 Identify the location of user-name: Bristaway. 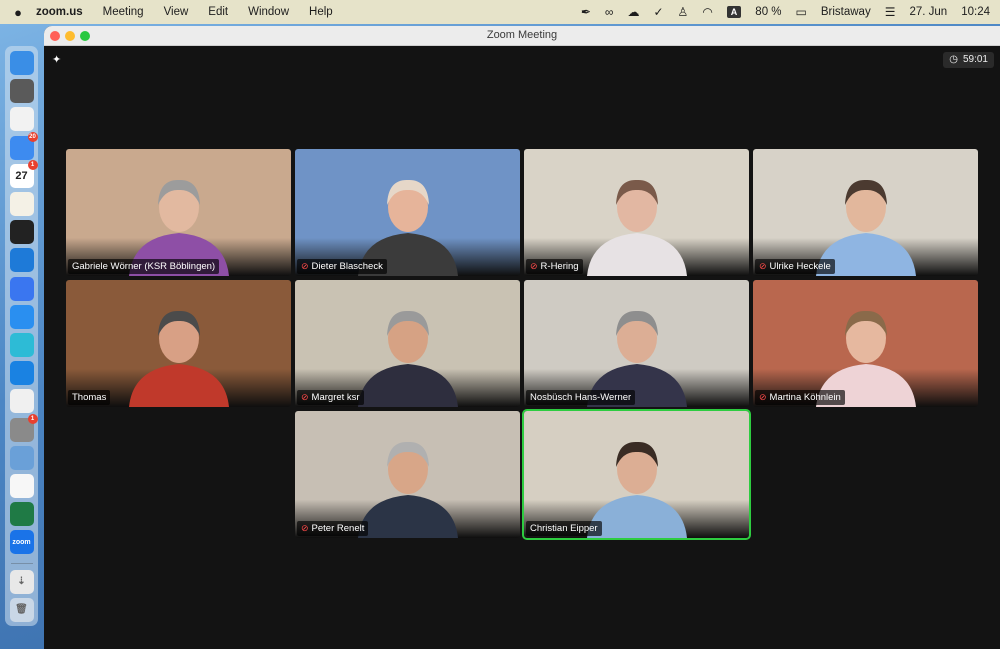
(846, 12).